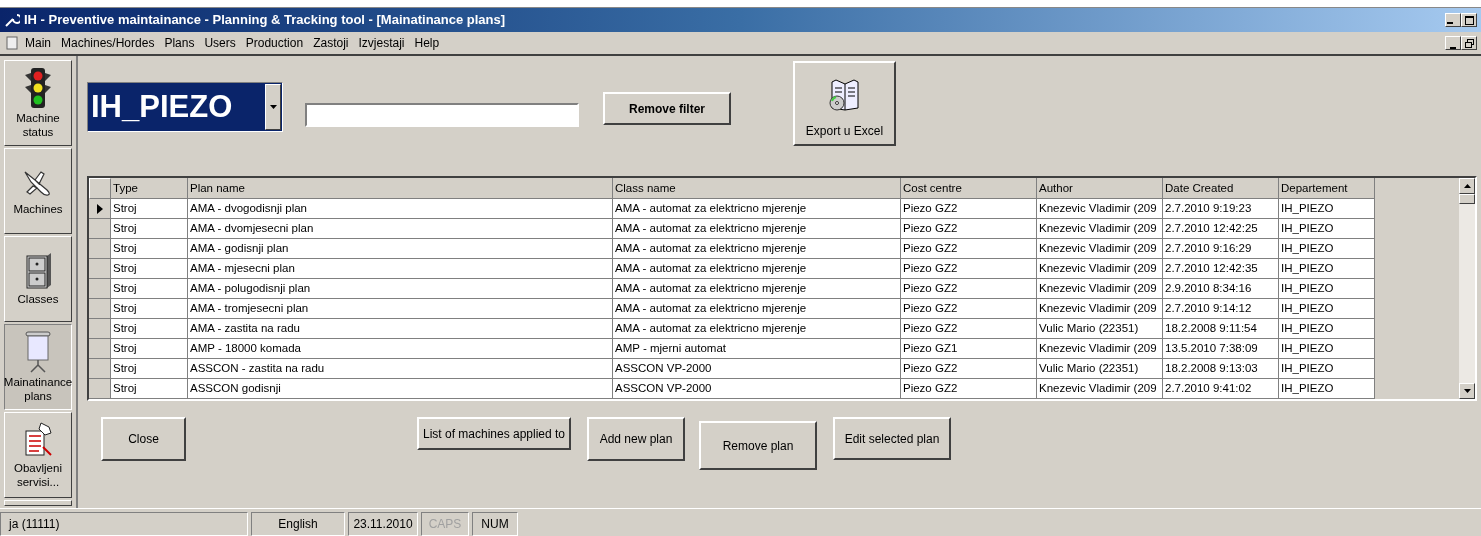 This screenshot has width=1481, height=536. I want to click on sidebar-item: Machine status, so click(38, 103).